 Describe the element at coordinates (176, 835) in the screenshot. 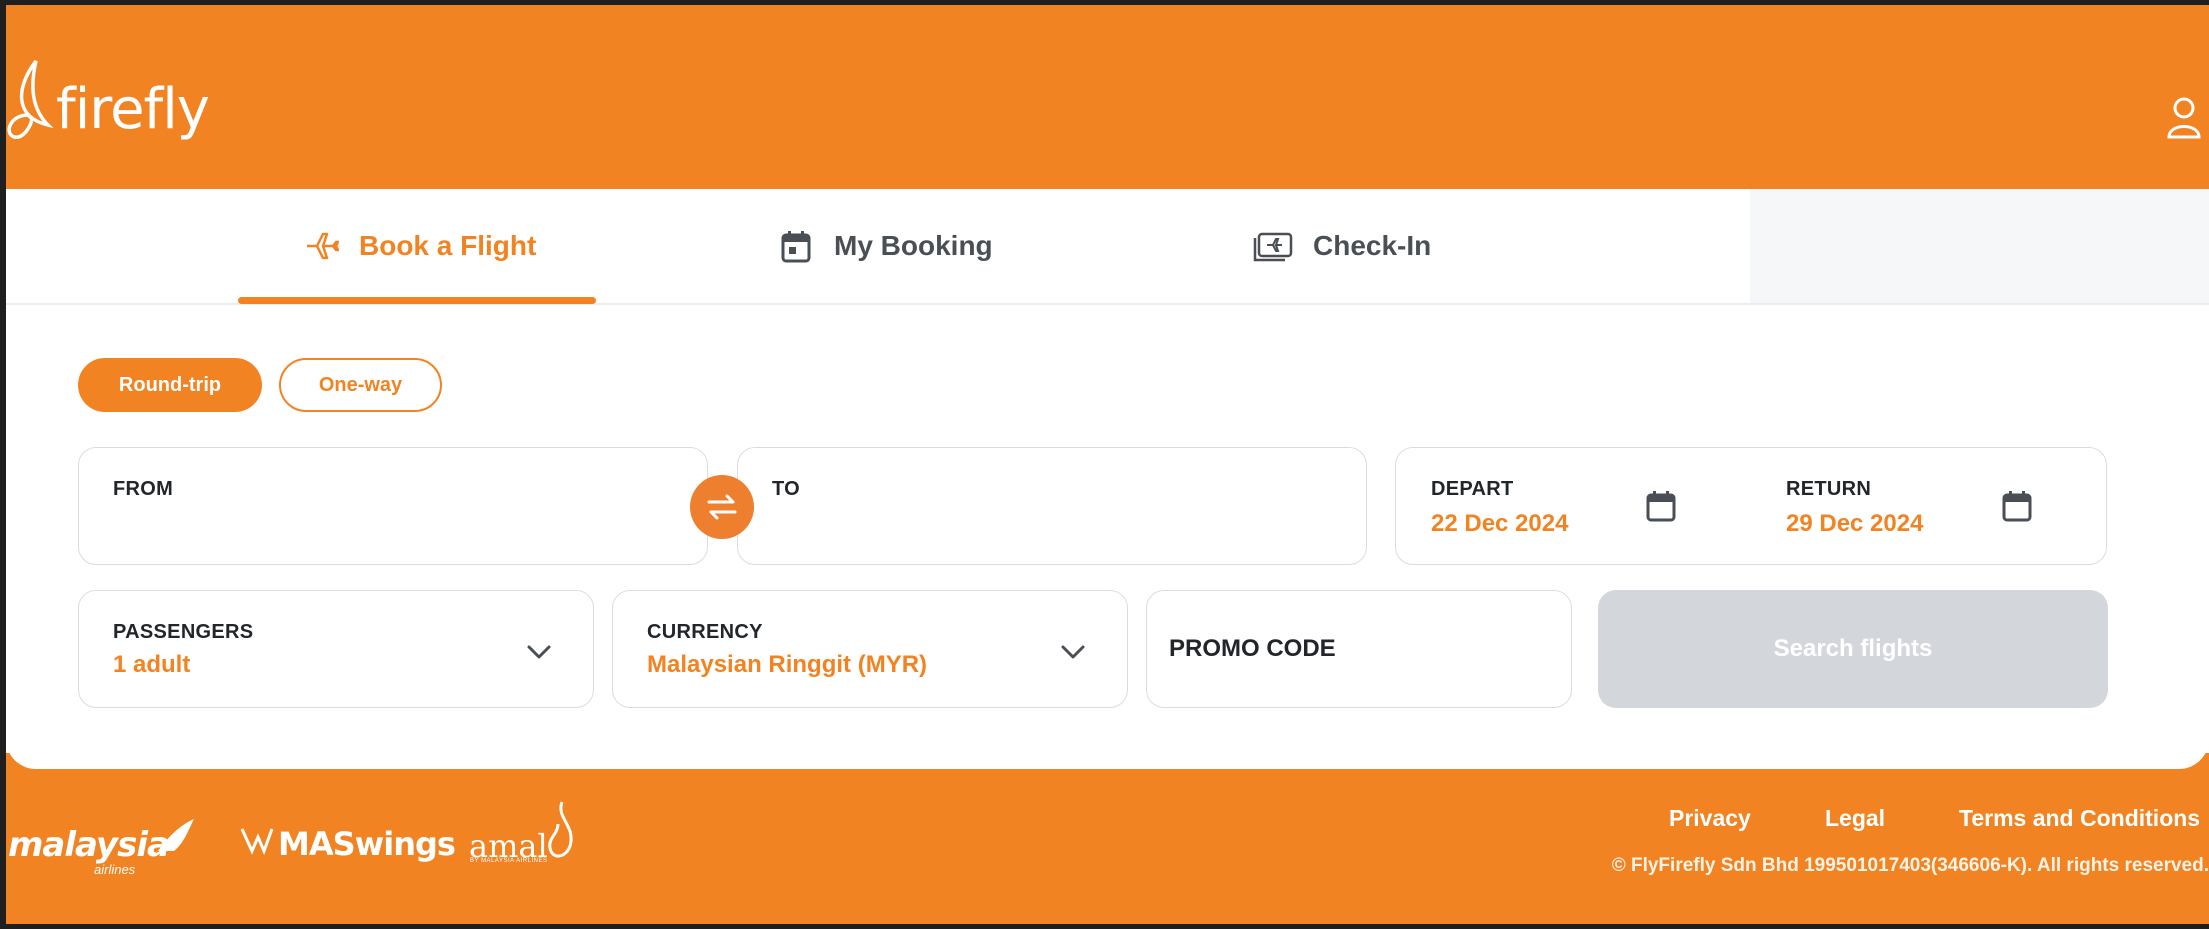

I see `kite-icon` at that location.